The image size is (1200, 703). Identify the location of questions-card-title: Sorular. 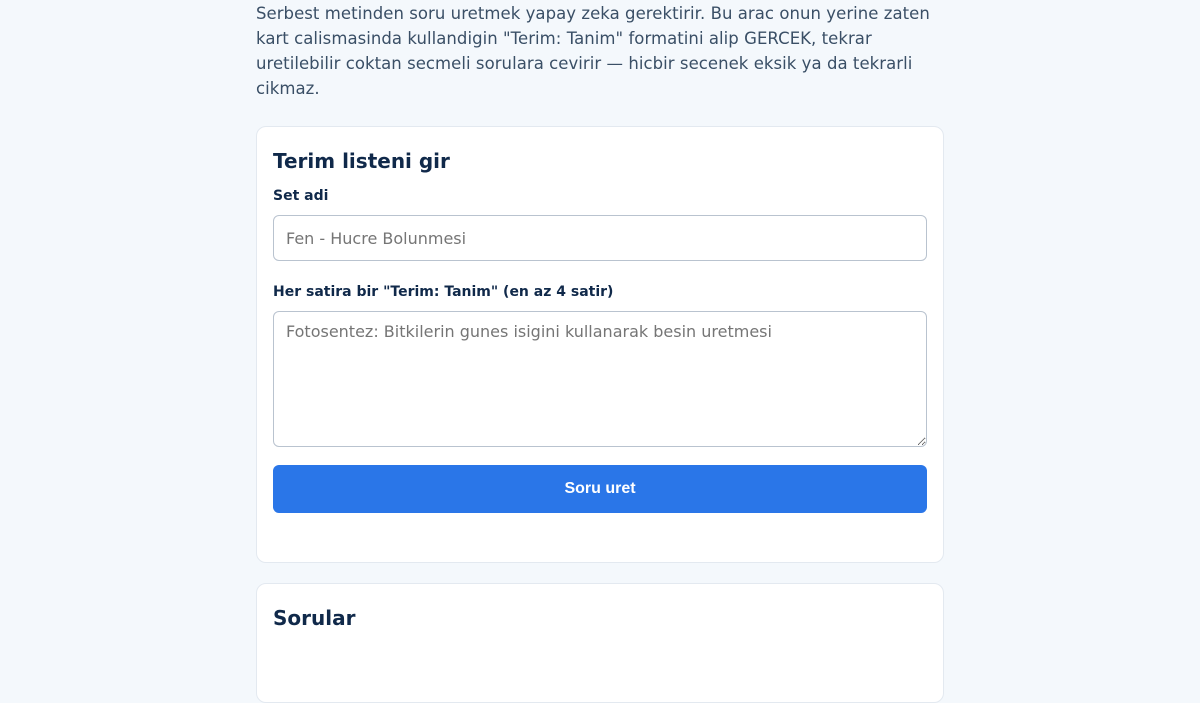
(314, 618).